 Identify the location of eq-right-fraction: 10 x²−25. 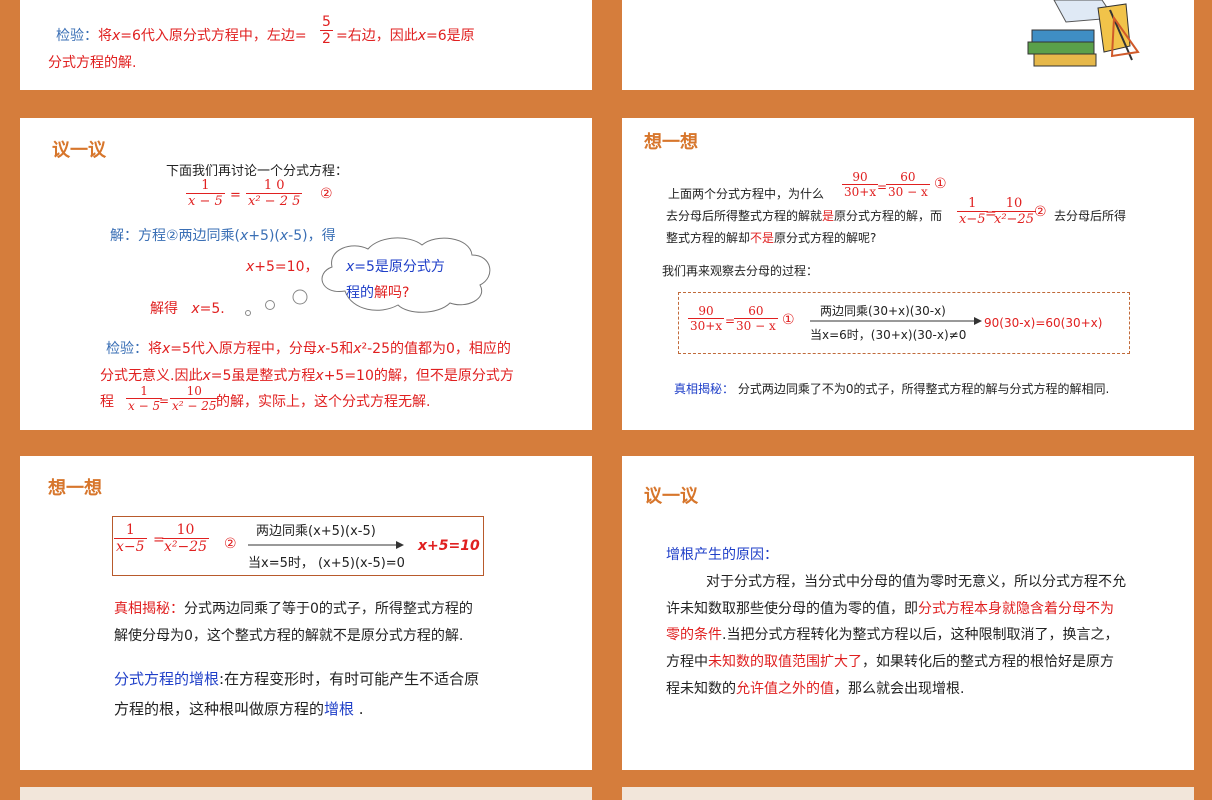
(186, 538).